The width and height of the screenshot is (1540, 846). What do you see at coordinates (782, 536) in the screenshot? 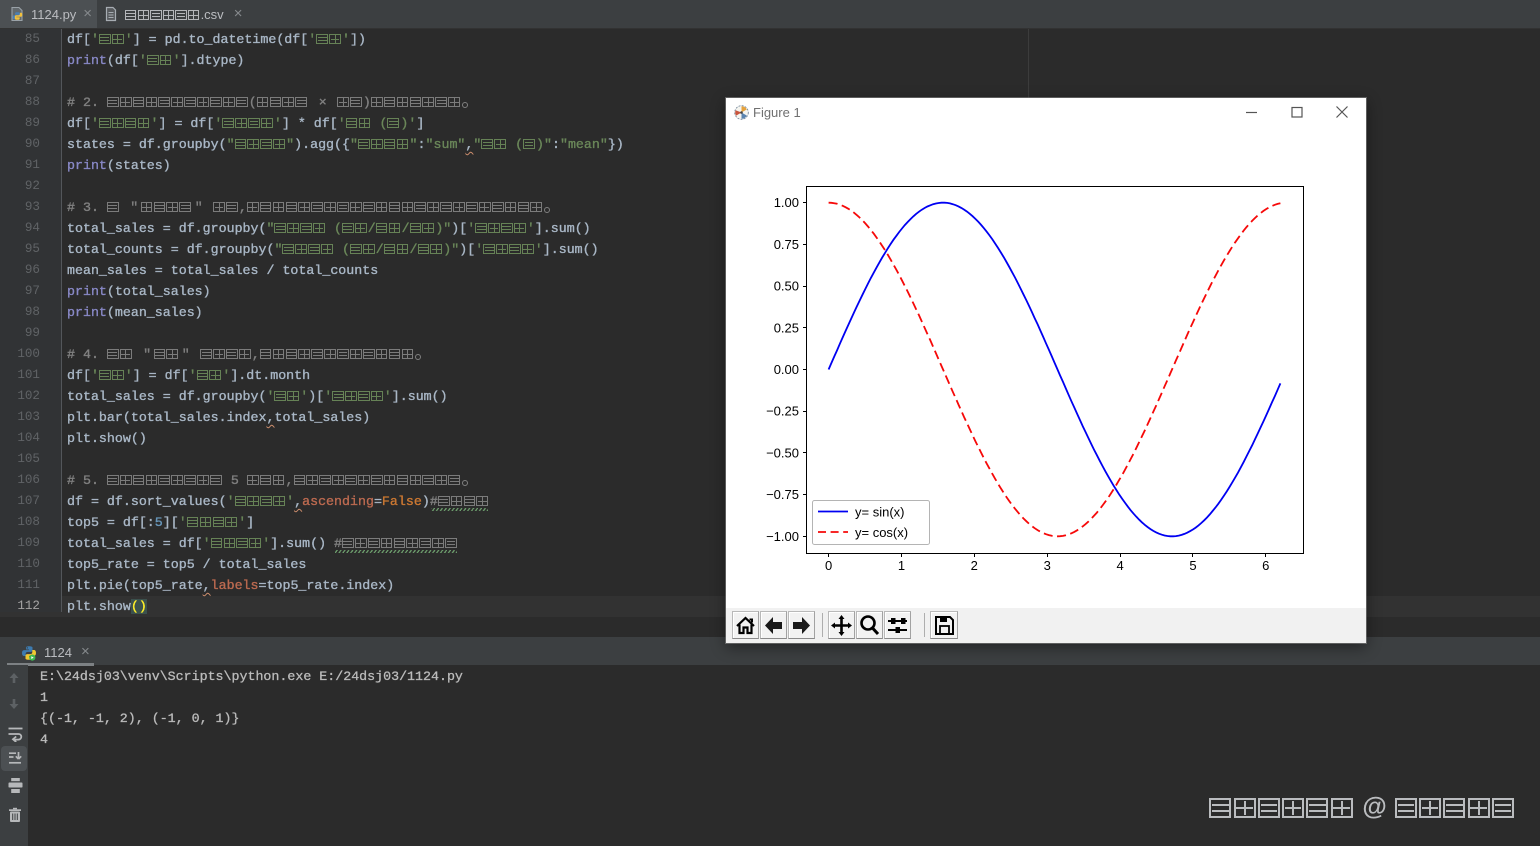
I see `svg-text: −1.00` at bounding box center [782, 536].